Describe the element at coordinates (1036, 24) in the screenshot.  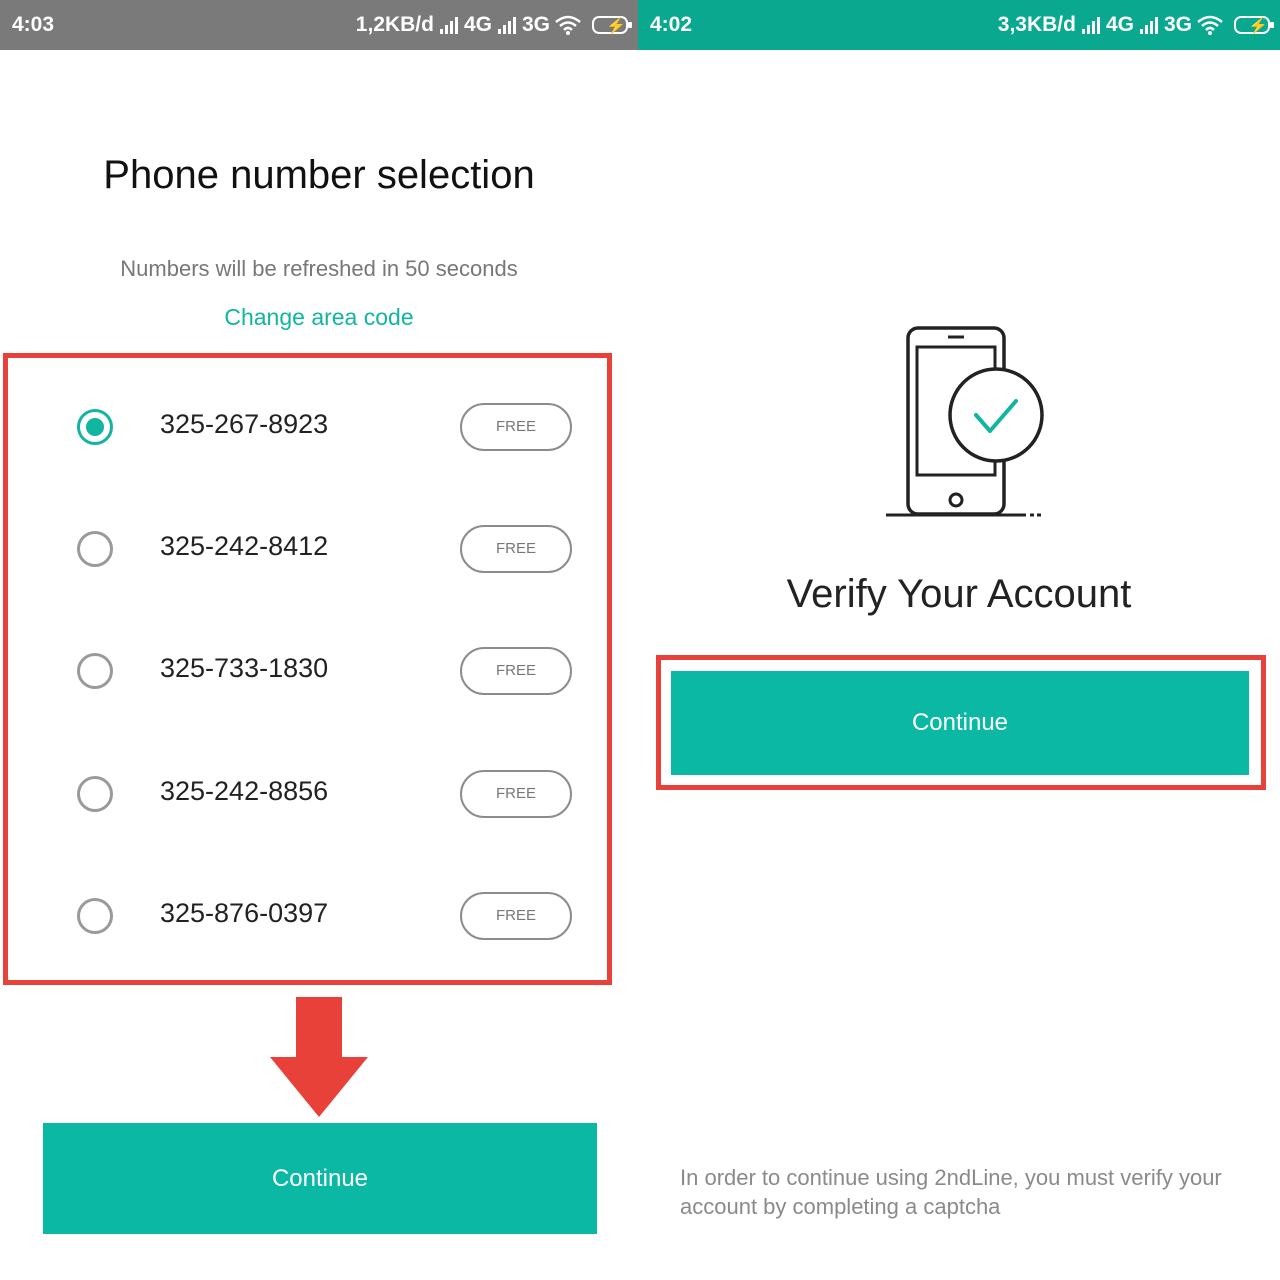
I see `network-speed: 3,3KB/d` at that location.